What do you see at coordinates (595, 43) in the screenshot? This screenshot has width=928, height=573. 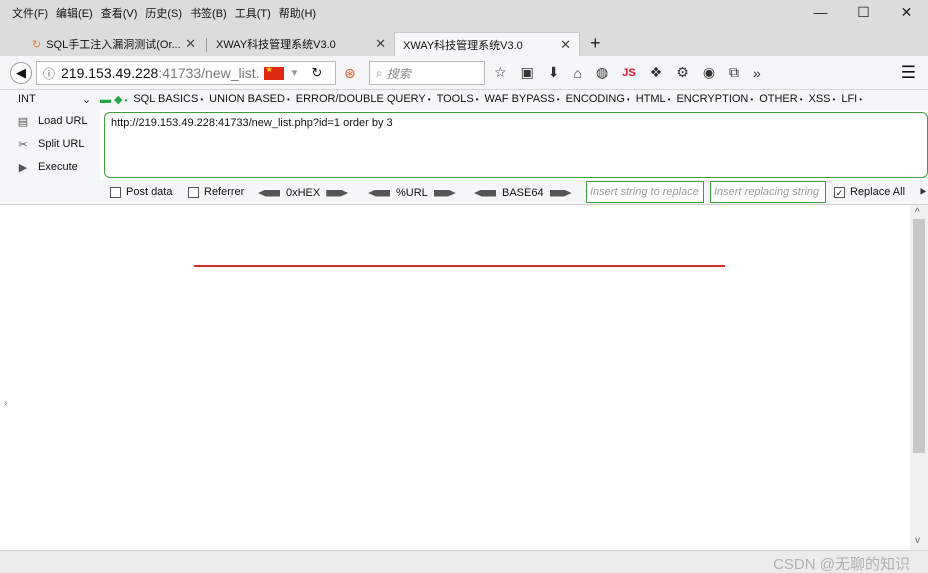 I see `new-tab-button: +` at bounding box center [595, 43].